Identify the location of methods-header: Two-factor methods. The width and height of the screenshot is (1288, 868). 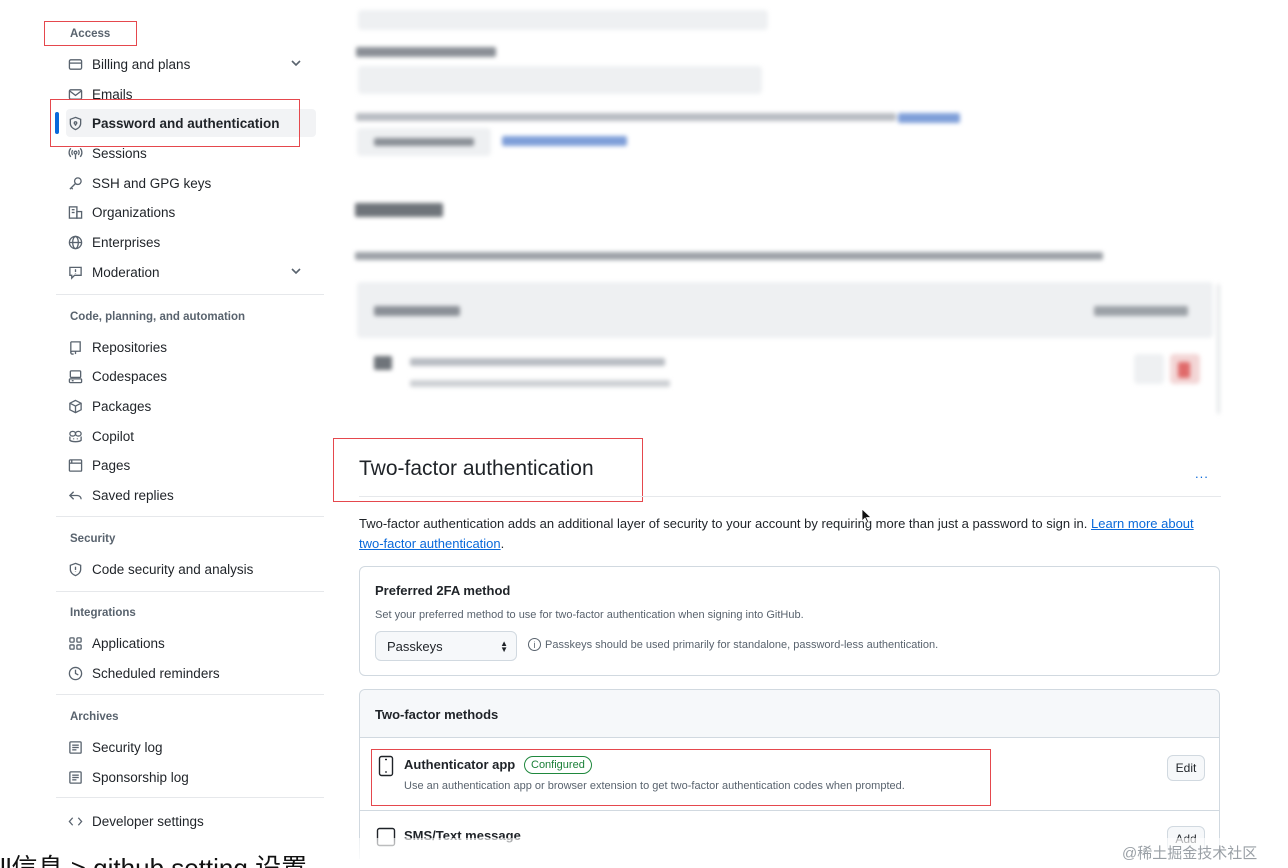
(789, 714).